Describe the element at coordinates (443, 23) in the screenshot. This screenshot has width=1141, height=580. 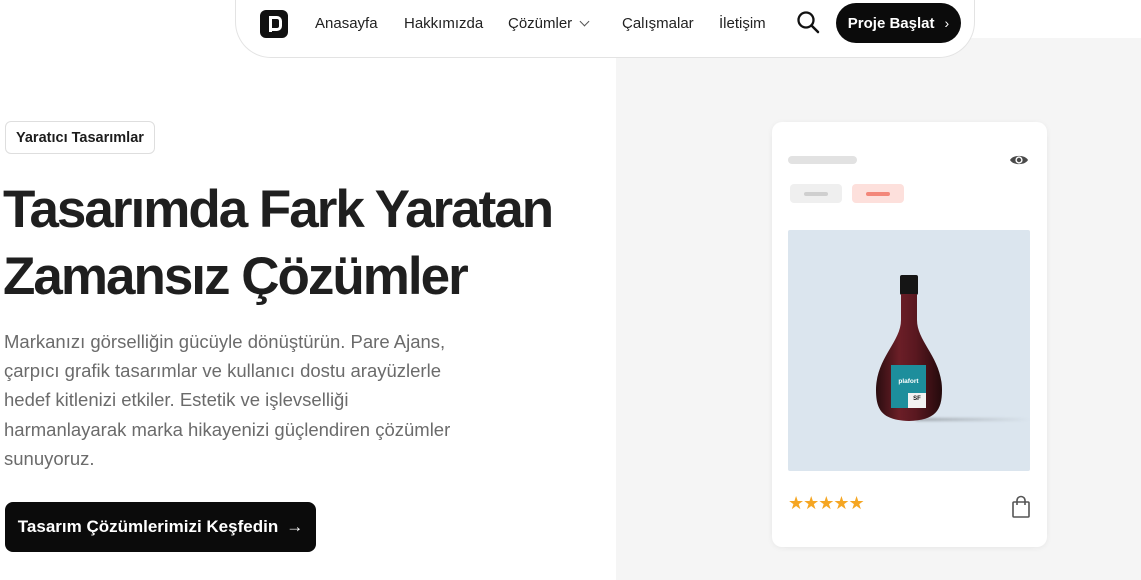
I see `nav-link-about: Hakkımızda` at that location.